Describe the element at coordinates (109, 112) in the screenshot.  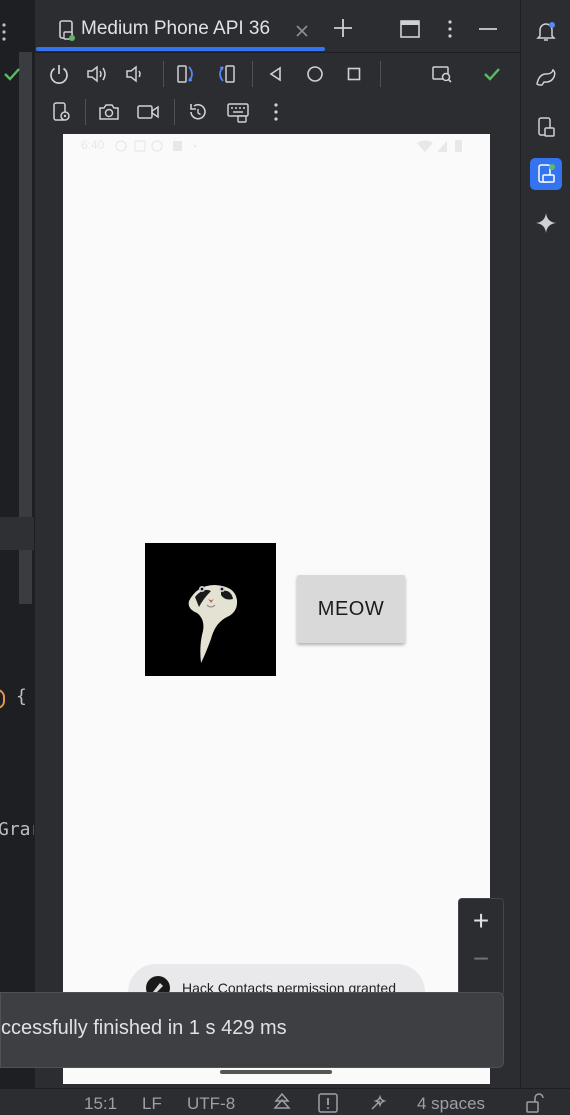
I see `camera-icon` at that location.